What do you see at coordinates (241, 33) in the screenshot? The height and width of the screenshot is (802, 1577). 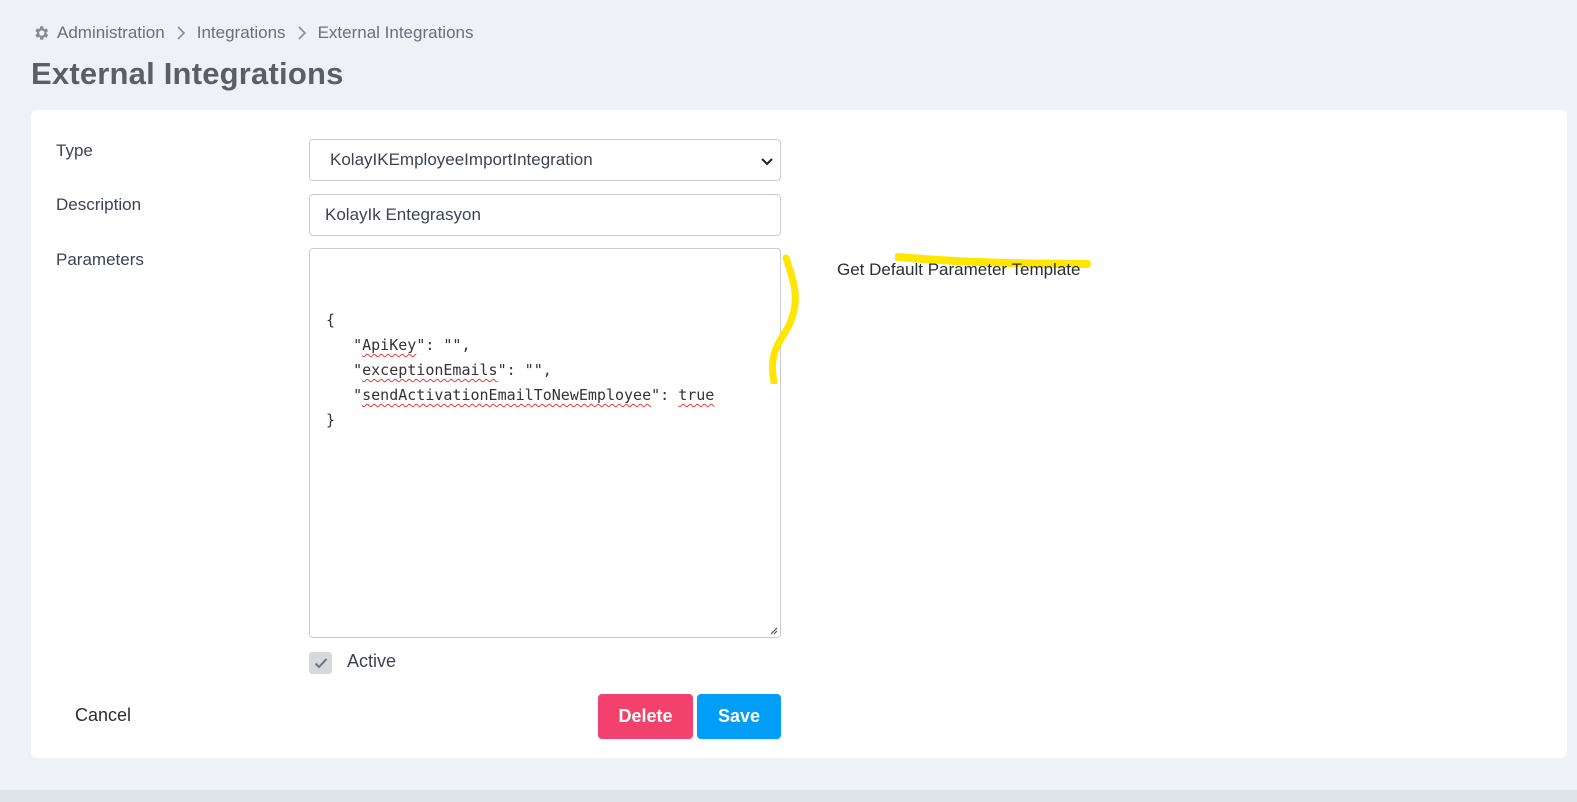 I see `breadcrumb-integrations: Integrations` at bounding box center [241, 33].